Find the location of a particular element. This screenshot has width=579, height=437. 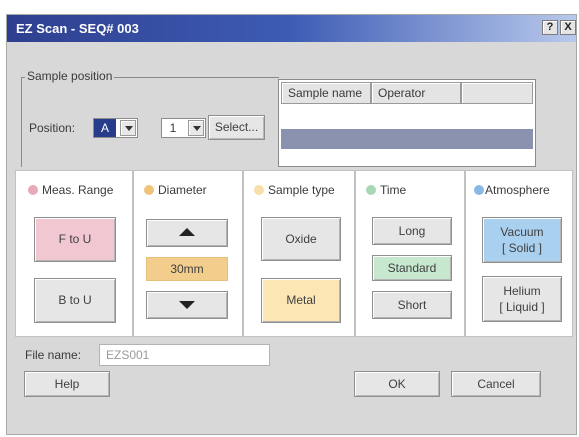

time-dot-icon is located at coordinates (371, 190).